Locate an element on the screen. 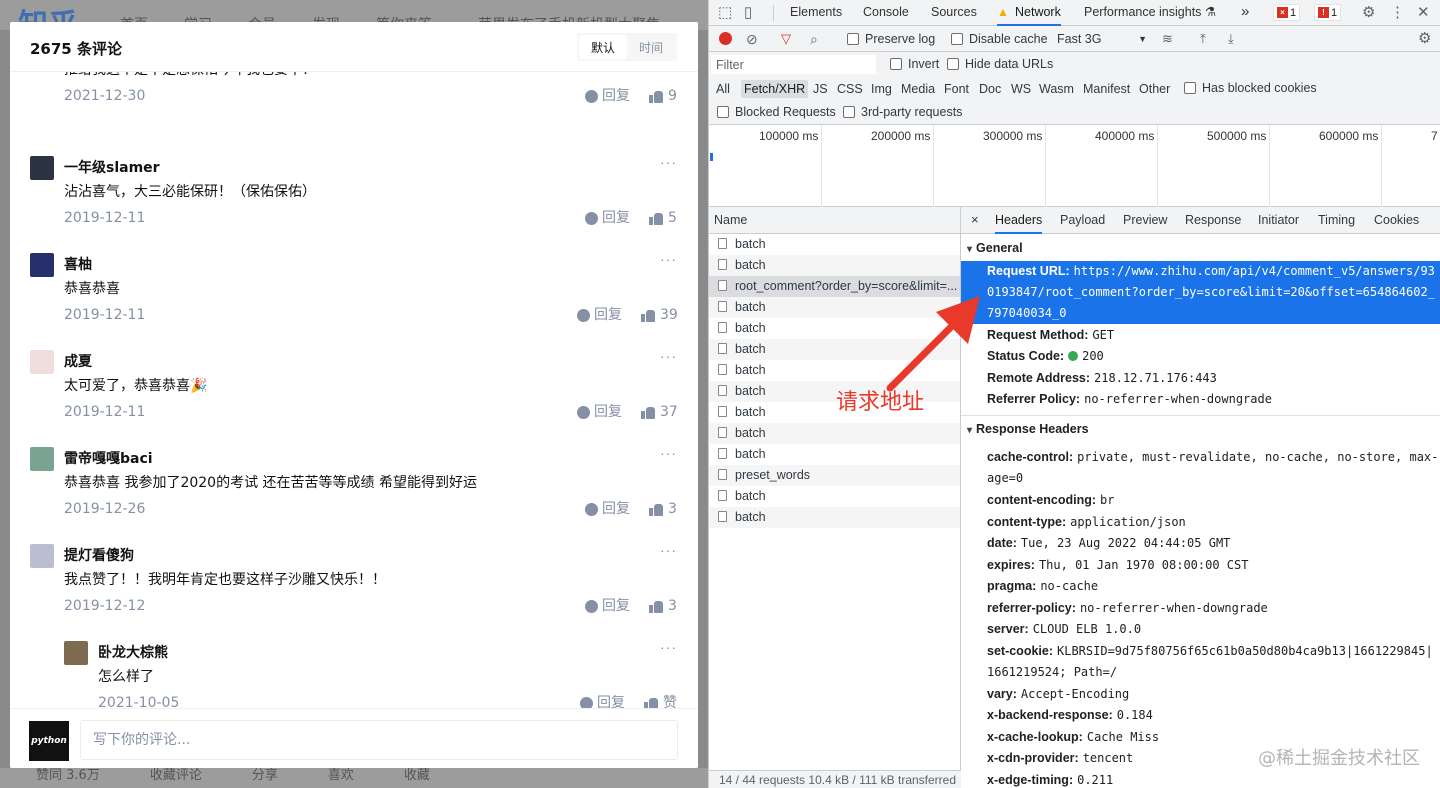 Image resolution: width=1440 pixels, height=788 pixels. tab-cookies: Cookies is located at coordinates (1396, 220).